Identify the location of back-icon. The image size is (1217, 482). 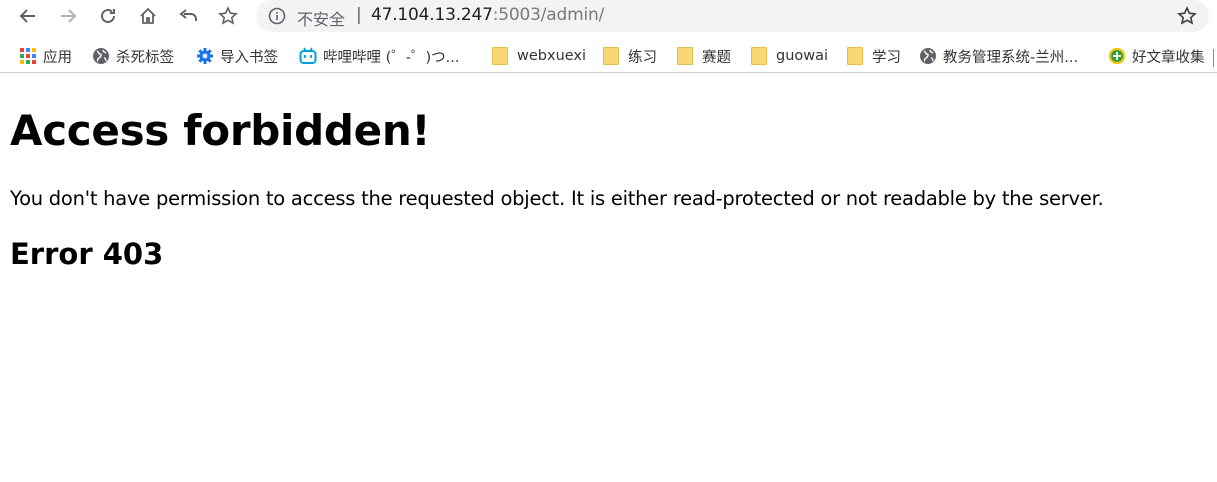
(28, 16).